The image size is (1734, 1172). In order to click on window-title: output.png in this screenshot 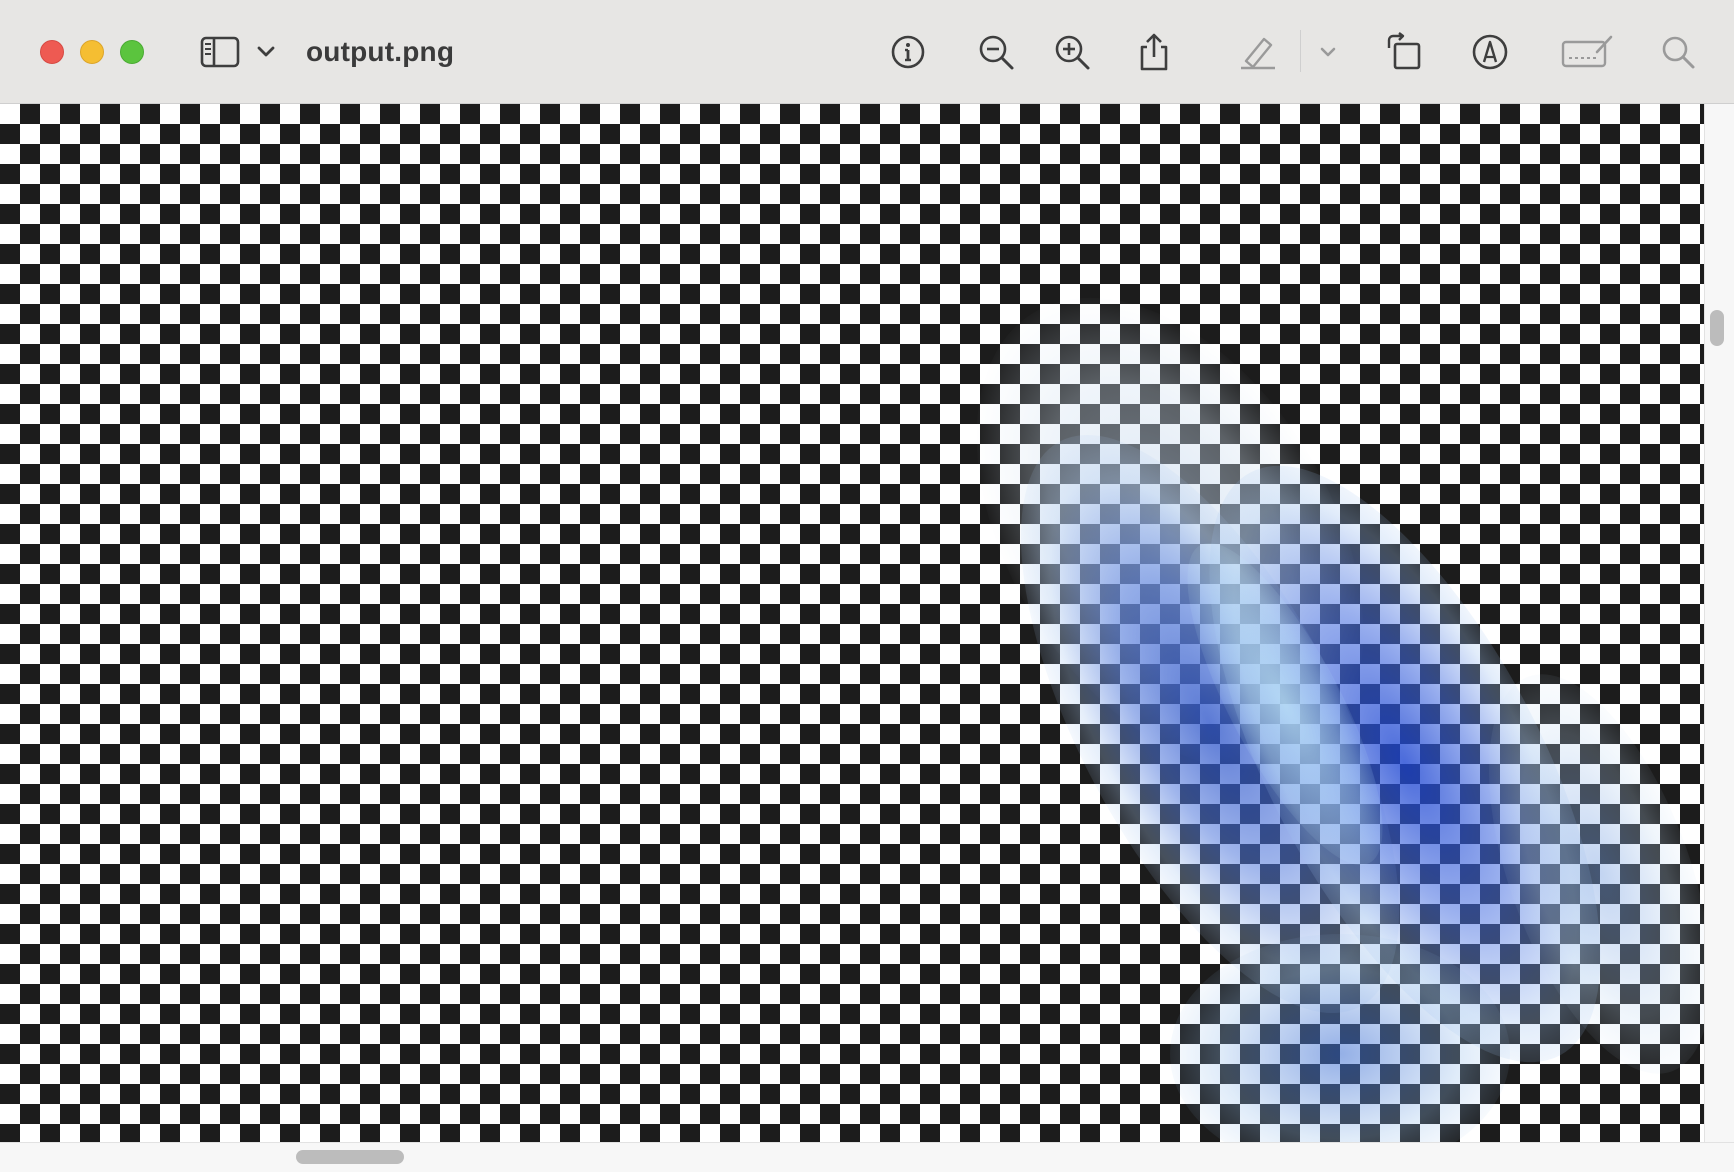, I will do `click(380, 51)`.